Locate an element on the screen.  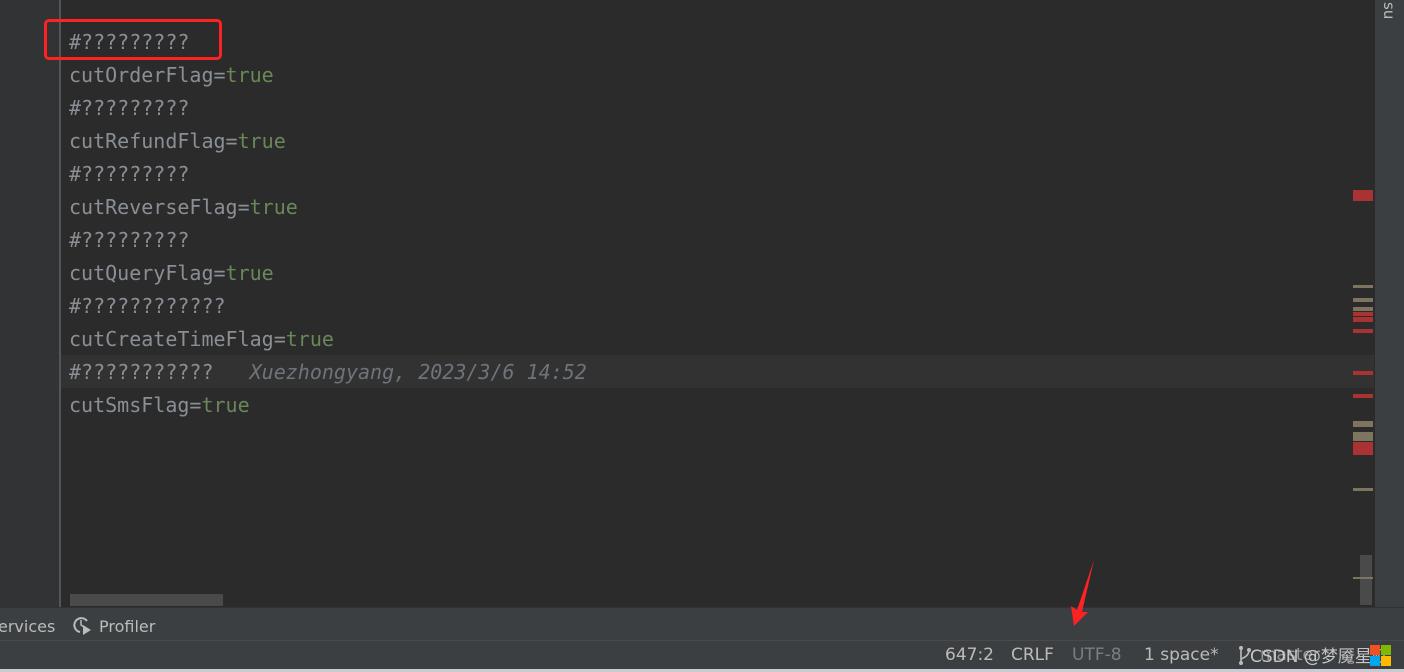
code-line: cutQueryFlag=true is located at coordinates (171, 273).